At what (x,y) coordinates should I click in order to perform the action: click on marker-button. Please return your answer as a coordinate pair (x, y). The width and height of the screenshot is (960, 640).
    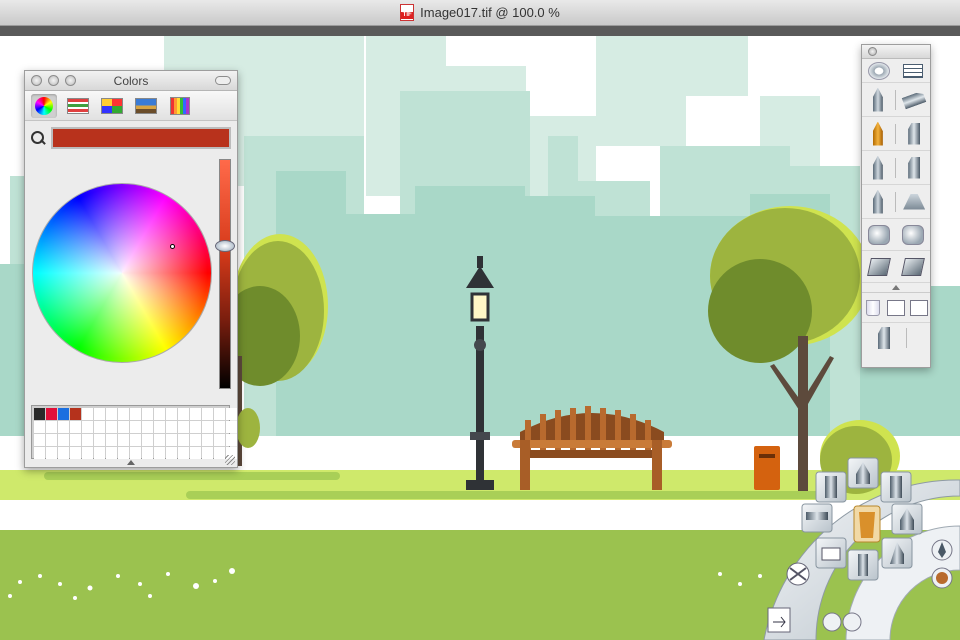
    Looking at the image, I should click on (831, 487).